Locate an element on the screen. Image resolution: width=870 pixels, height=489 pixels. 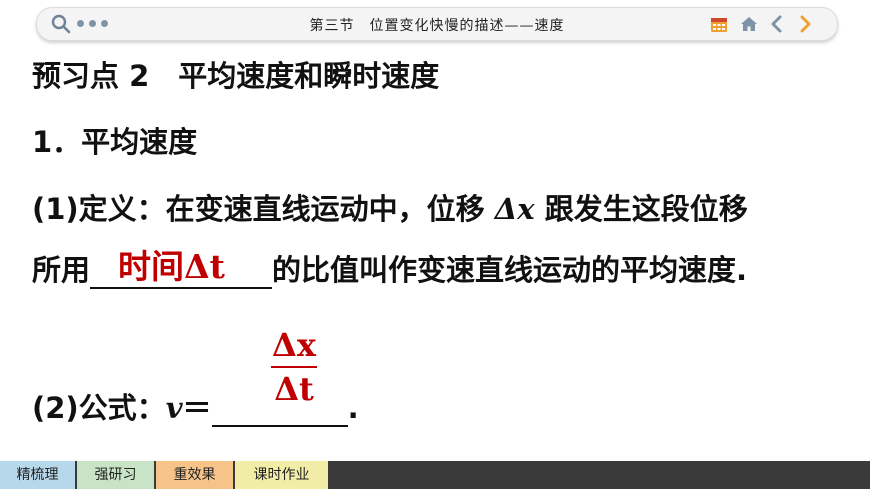
definition-text-start: (1)定义：在变速直线运动中，位移 is located at coordinates (263, 209).